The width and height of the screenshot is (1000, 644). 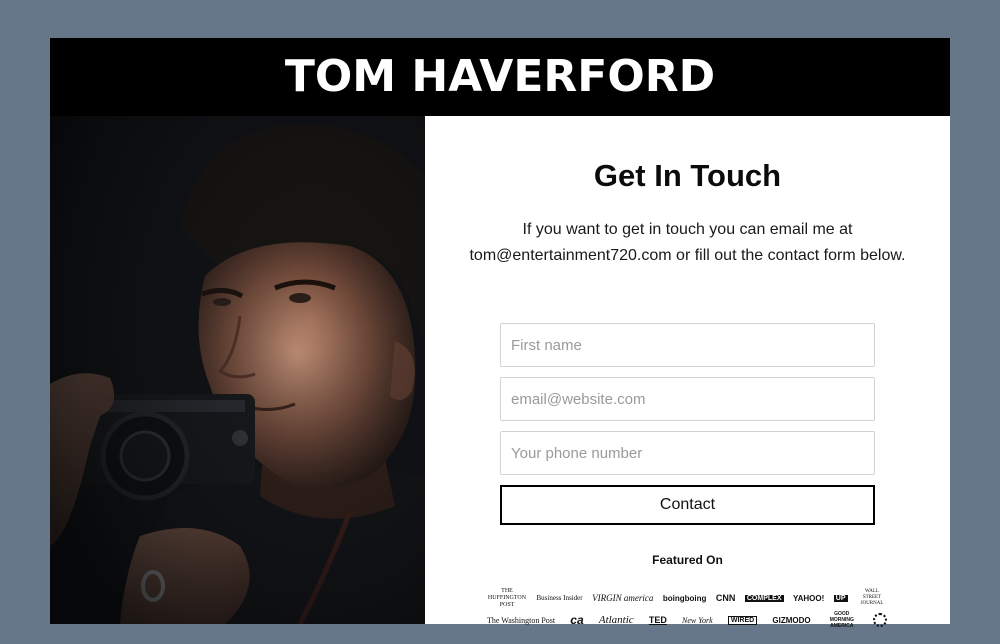 What do you see at coordinates (687, 560) in the screenshot?
I see `featured-heading: Featured On` at bounding box center [687, 560].